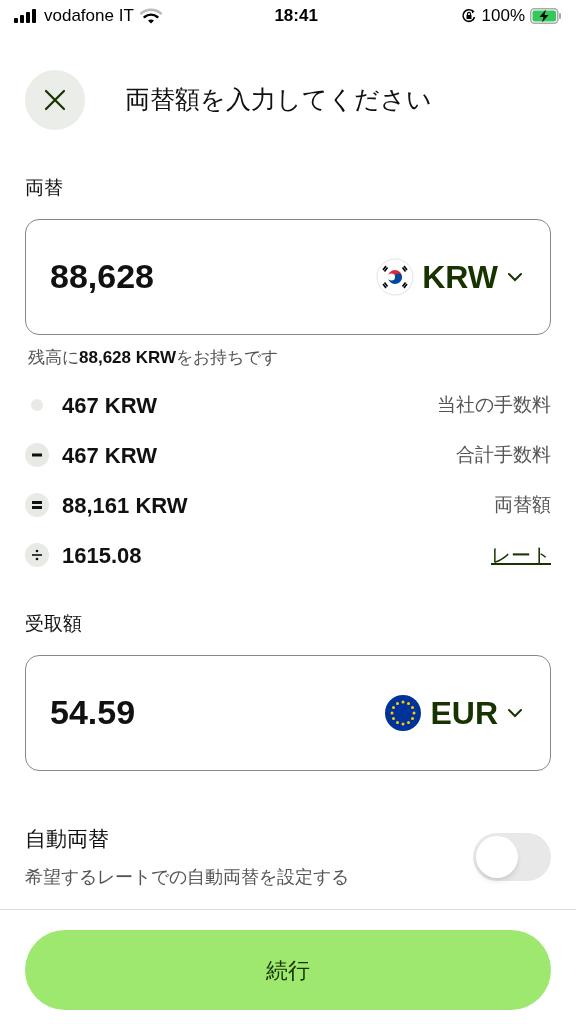  Describe the element at coordinates (55, 100) in the screenshot. I see `close-icon` at that location.